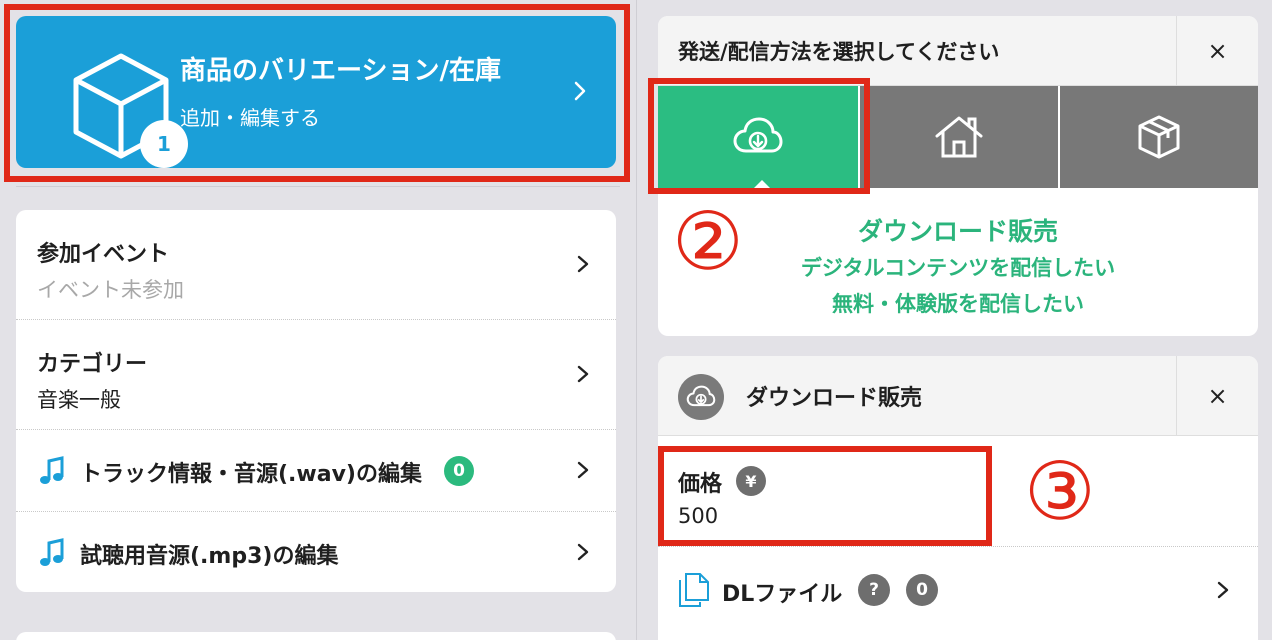 Image resolution: width=1272 pixels, height=640 pixels. What do you see at coordinates (782, 594) in the screenshot?
I see `dl-file-label: DLファイル` at bounding box center [782, 594].